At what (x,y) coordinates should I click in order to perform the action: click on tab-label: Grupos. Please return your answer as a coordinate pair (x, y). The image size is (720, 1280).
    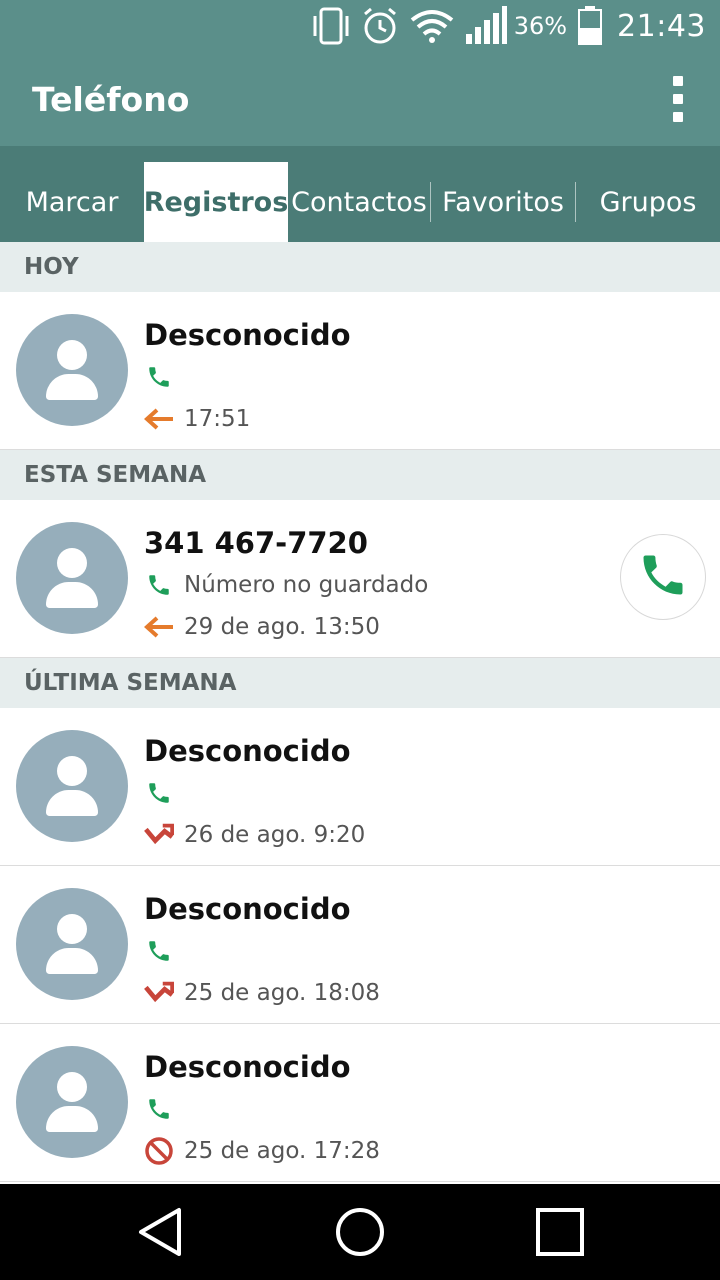
    Looking at the image, I should click on (648, 202).